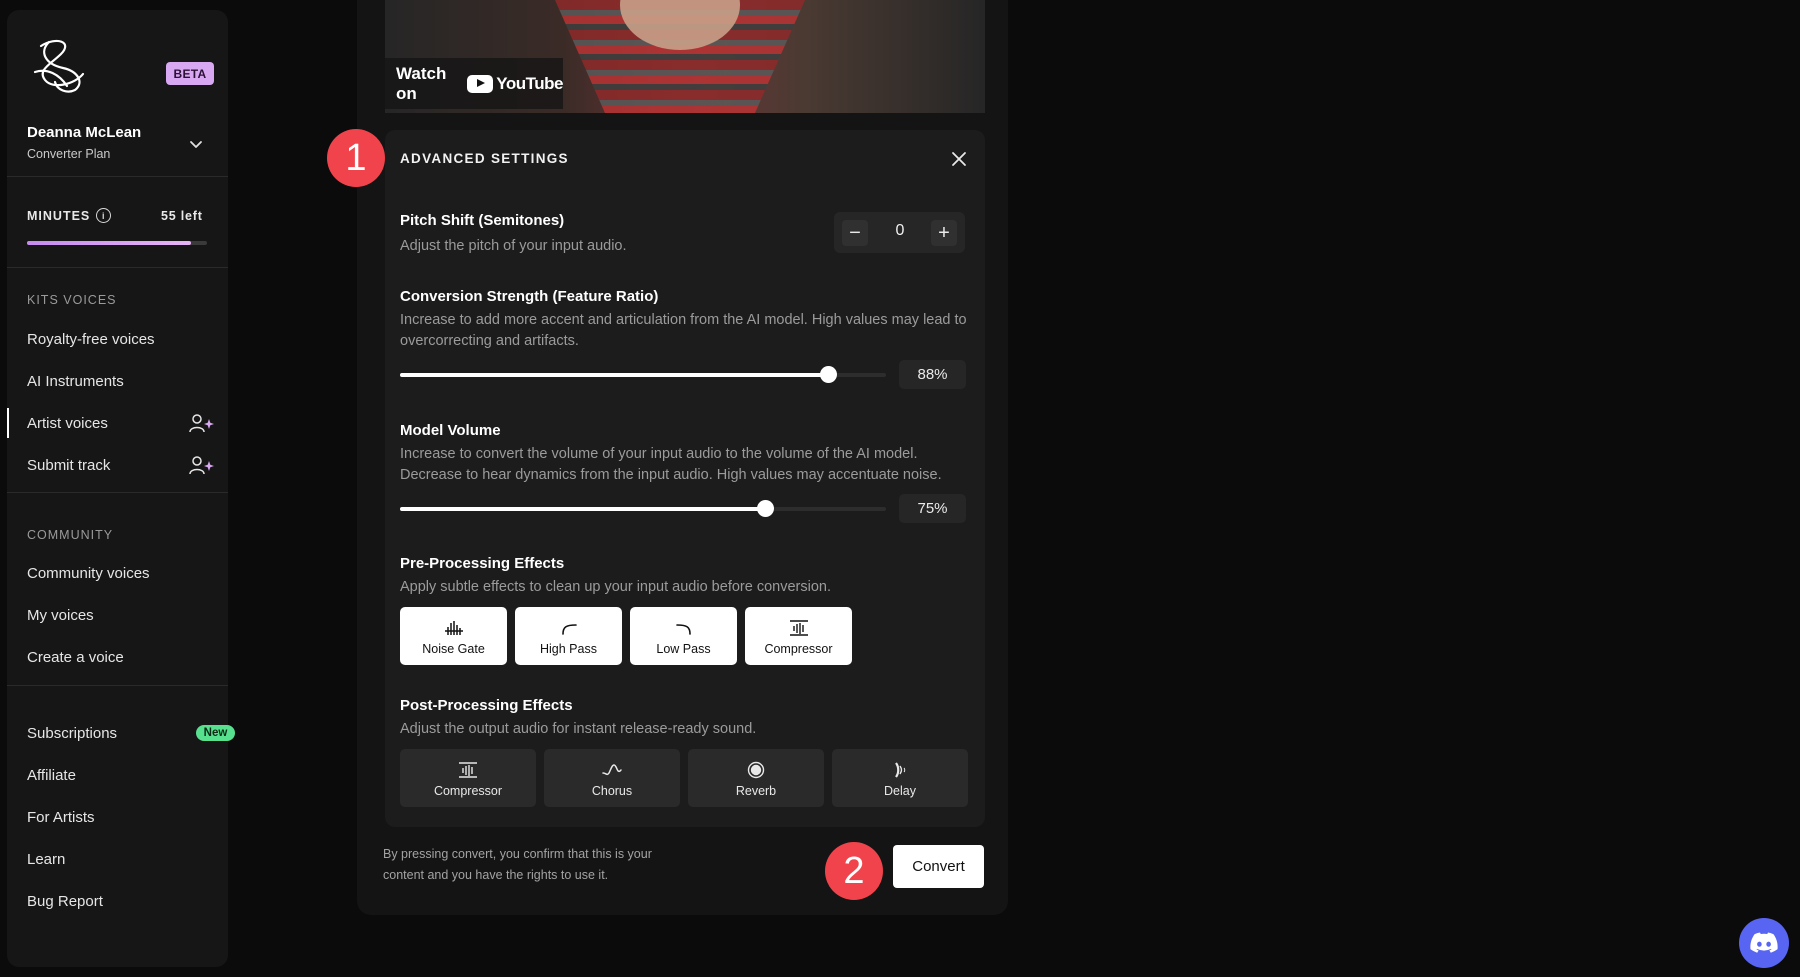  Describe the element at coordinates (1764, 943) in the screenshot. I see `discord-button` at that location.